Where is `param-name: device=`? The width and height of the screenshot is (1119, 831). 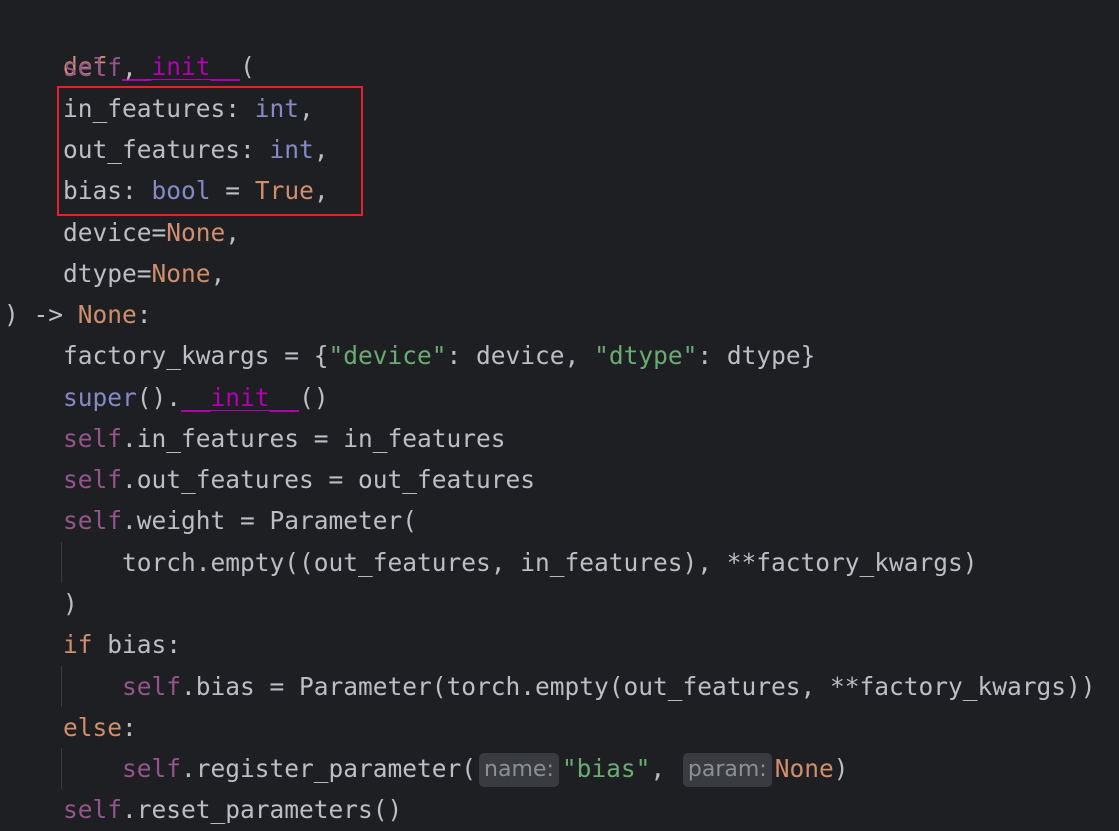
param-name: device= is located at coordinates (115, 232).